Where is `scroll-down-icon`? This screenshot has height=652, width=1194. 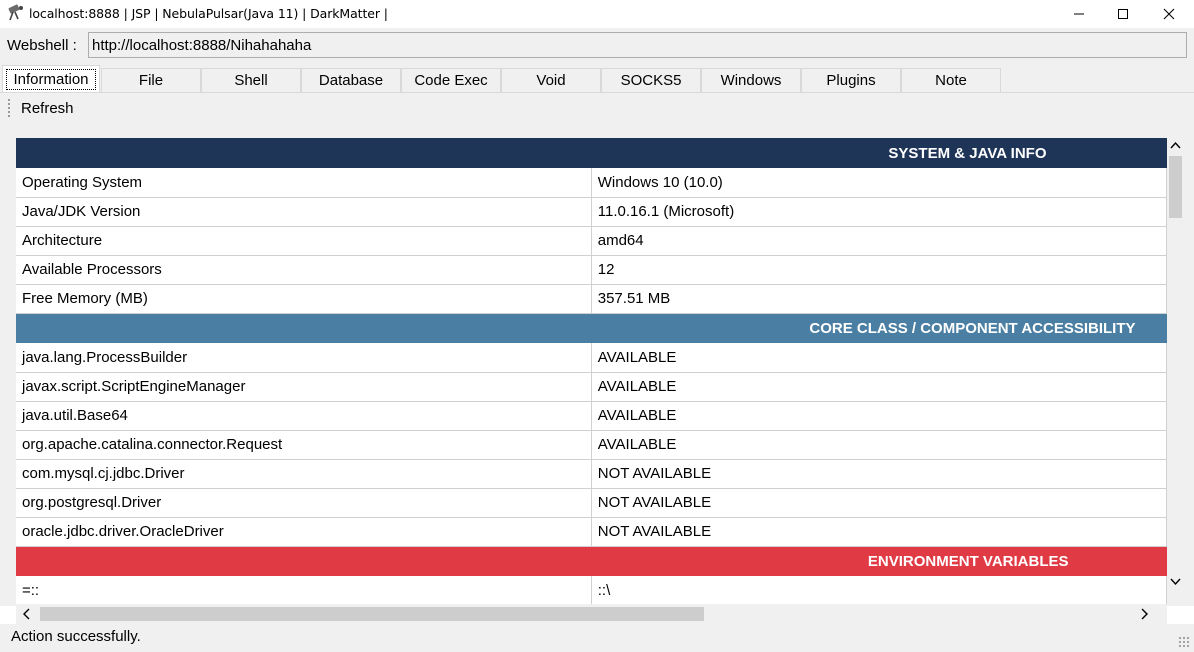
scroll-down-icon is located at coordinates (1175, 582).